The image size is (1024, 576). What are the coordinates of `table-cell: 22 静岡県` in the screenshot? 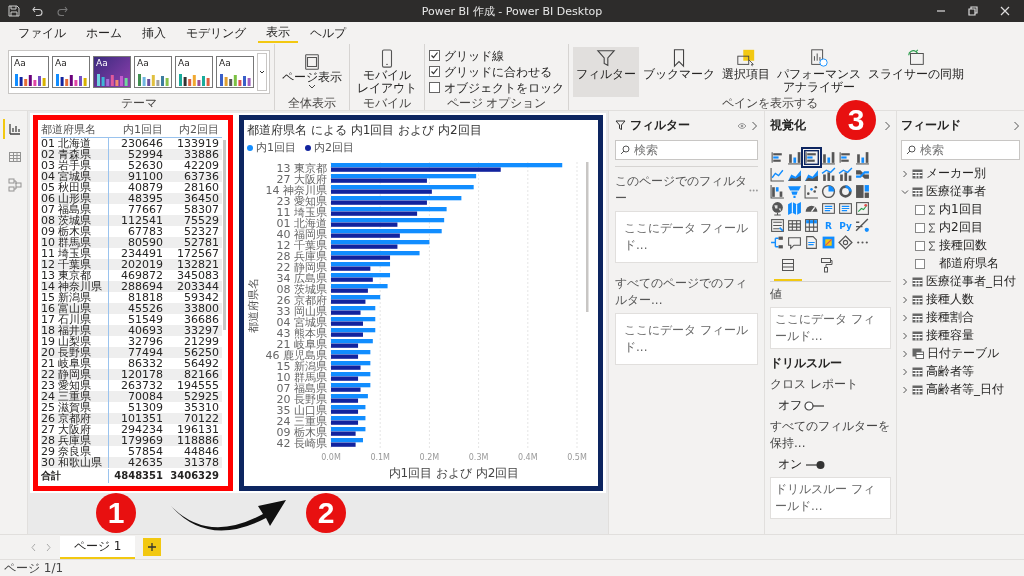 It's located at (75, 374).